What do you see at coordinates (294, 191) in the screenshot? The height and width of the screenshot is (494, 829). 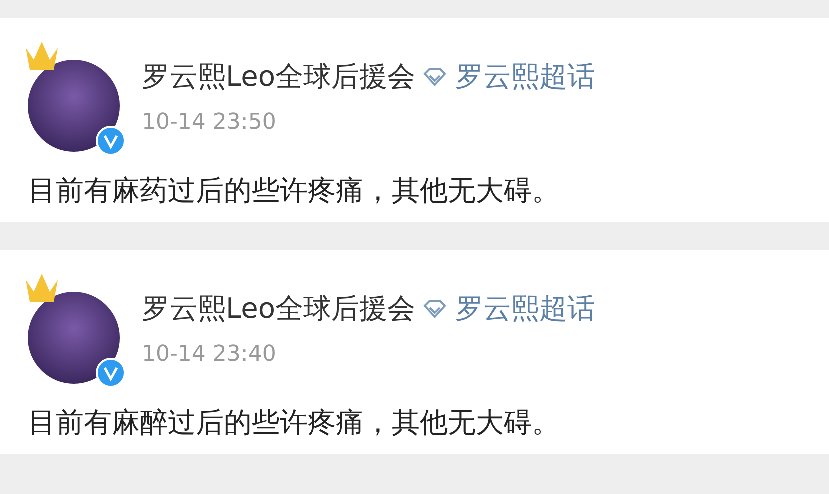 I see `post-text: 目前有麻药过后的些许疼痛，其他无大碍。` at bounding box center [294, 191].